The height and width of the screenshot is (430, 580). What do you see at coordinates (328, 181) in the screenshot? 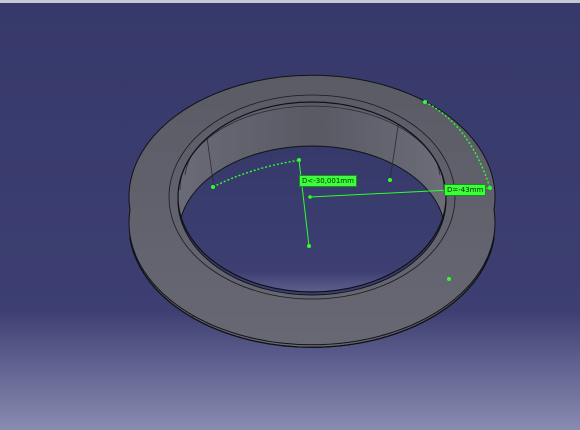
I see `radius-dimension-label: D<-30,001mm` at bounding box center [328, 181].